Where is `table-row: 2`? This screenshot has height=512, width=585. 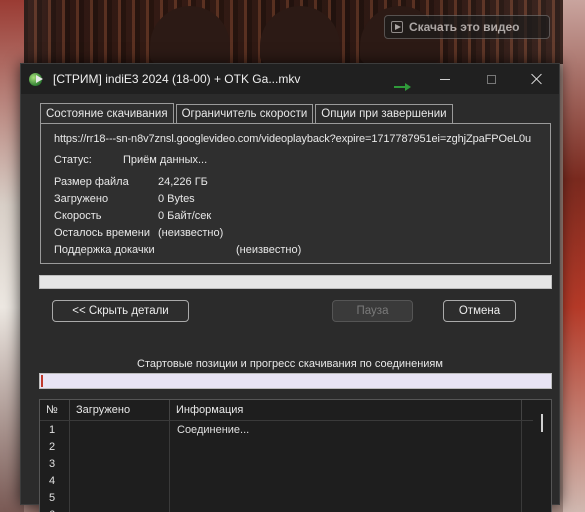 table-row: 2 is located at coordinates (295, 446).